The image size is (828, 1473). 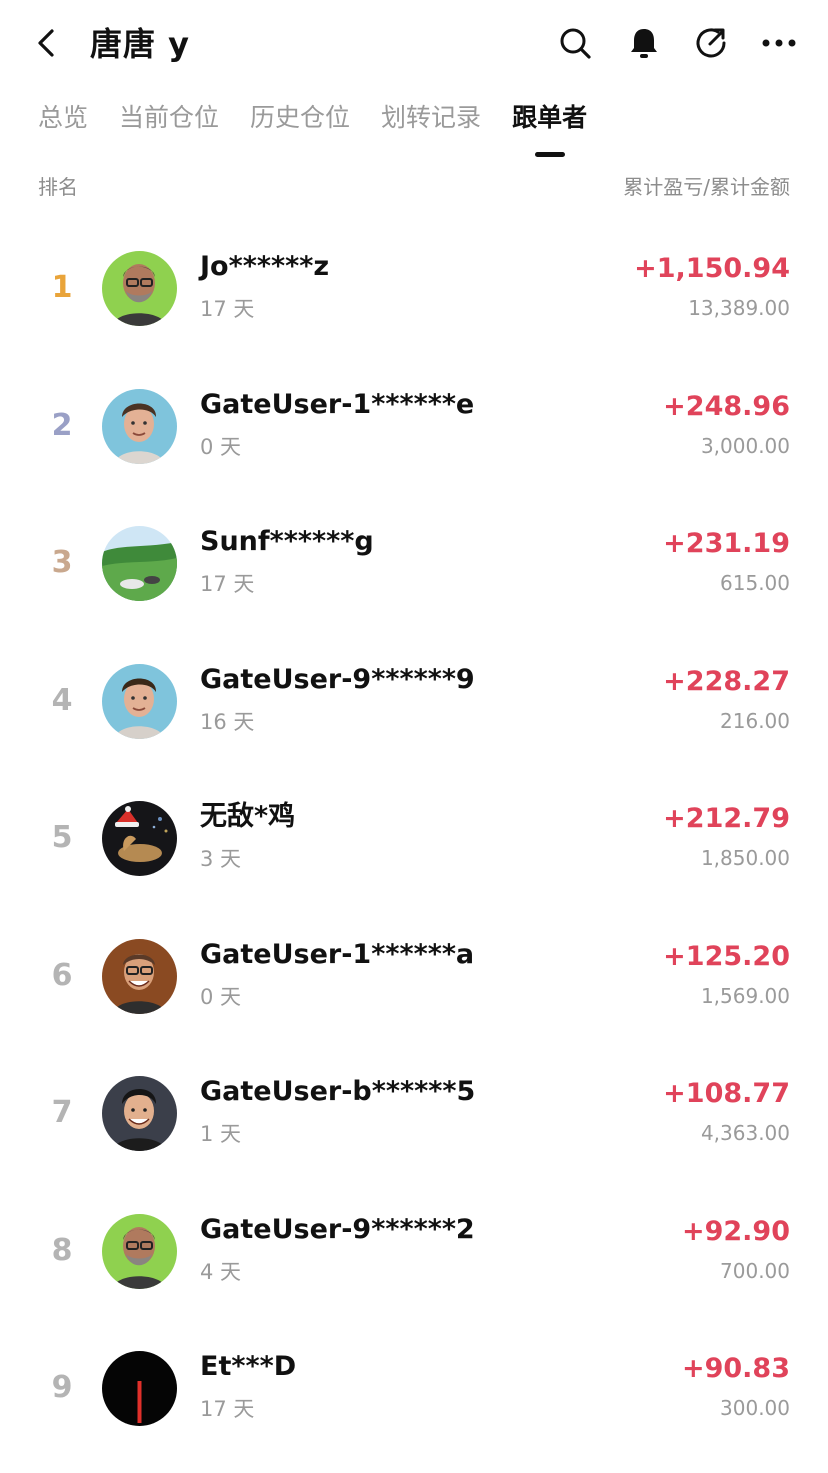 What do you see at coordinates (46, 43) in the screenshot?
I see `back-arrow-icon` at bounding box center [46, 43].